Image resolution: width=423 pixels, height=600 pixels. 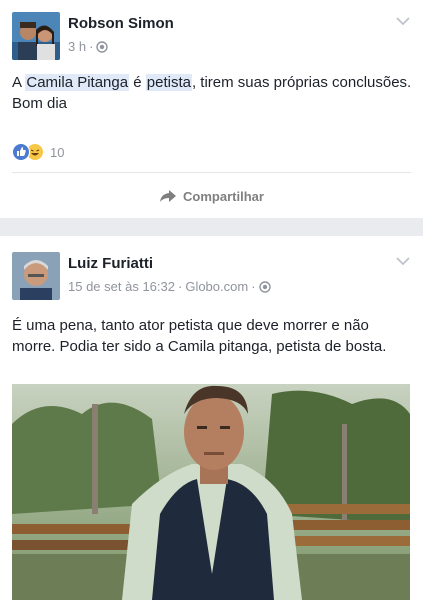 I want to click on reactions-bar: 10, so click(x=38, y=152).